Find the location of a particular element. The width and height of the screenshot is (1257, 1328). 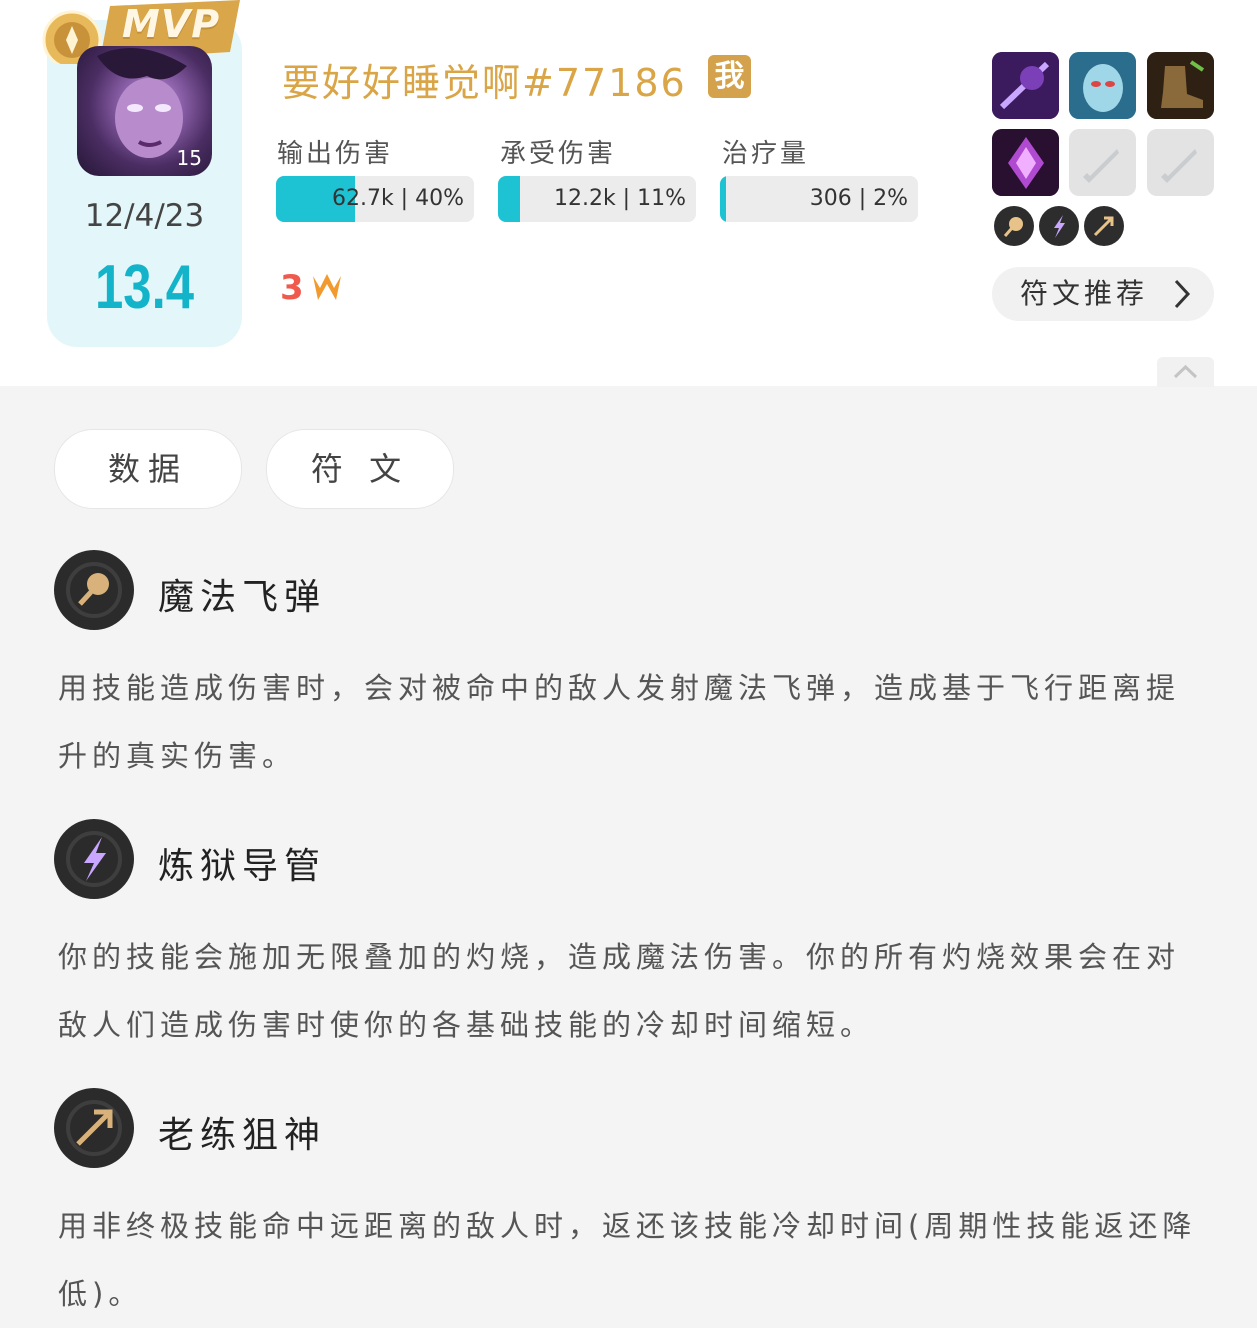

champion-level: 15 is located at coordinates (189, 158).